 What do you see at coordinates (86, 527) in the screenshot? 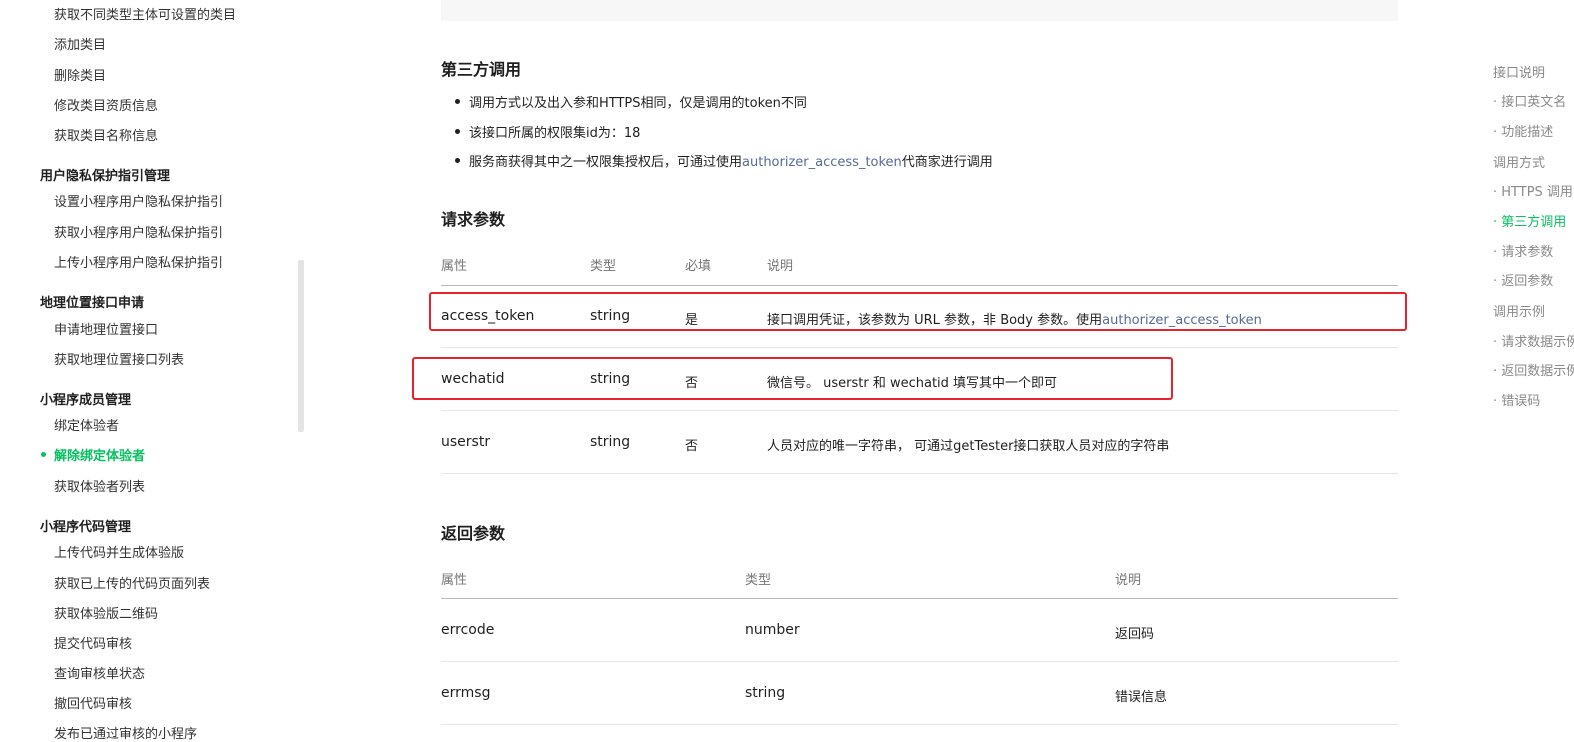
I see `sidebar-group-title: 小程序代码管理` at bounding box center [86, 527].